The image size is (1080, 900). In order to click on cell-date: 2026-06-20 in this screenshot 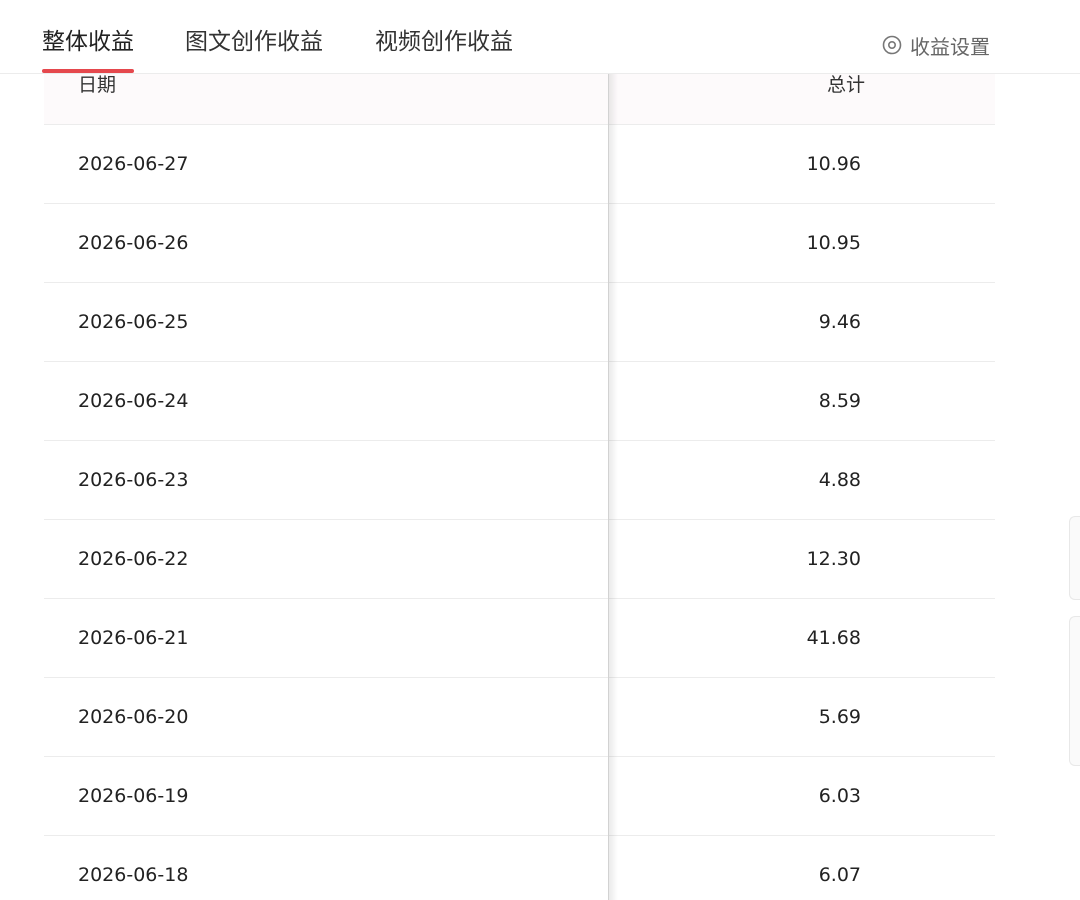, I will do `click(133, 717)`.